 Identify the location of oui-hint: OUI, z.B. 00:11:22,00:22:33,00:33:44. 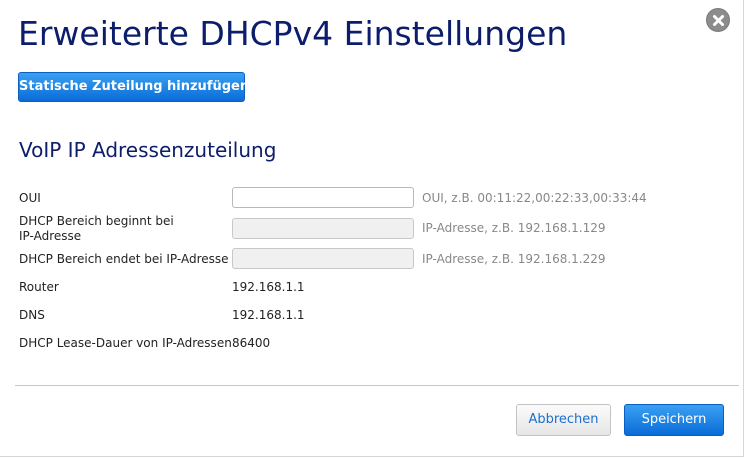
(534, 198).